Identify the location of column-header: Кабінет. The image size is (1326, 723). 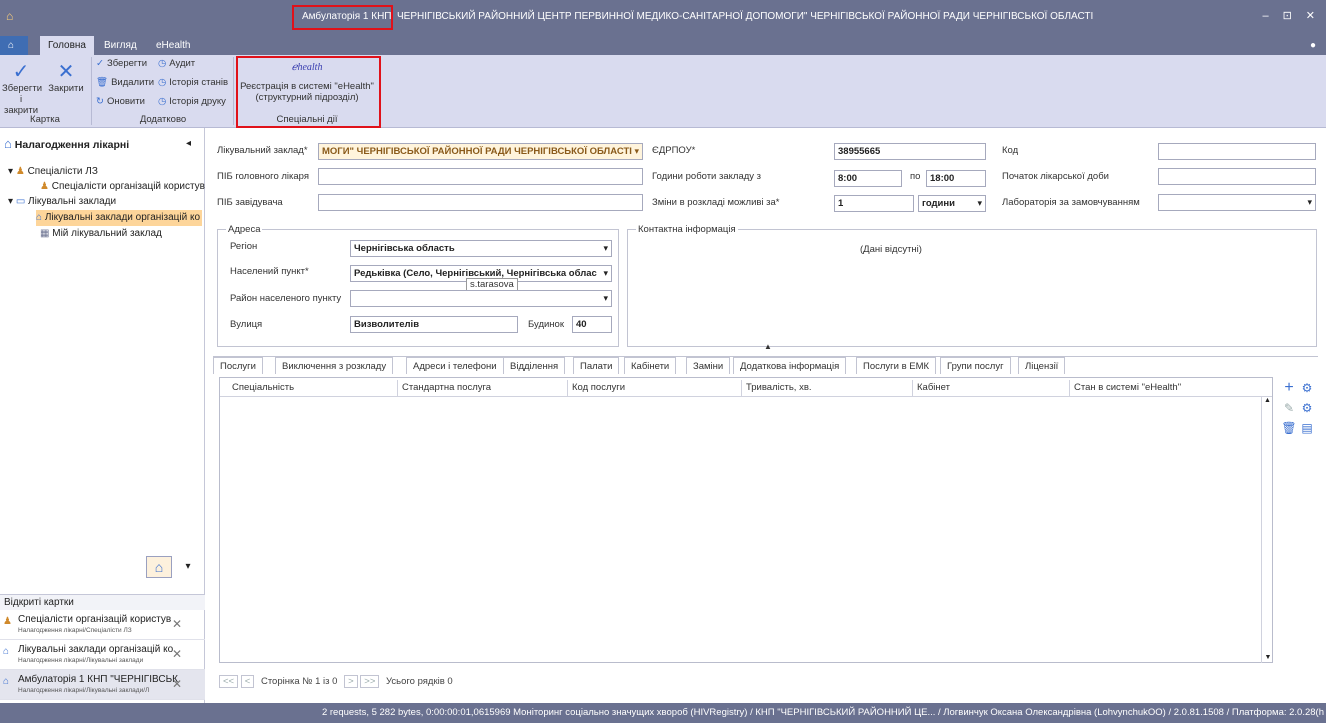
(991, 388).